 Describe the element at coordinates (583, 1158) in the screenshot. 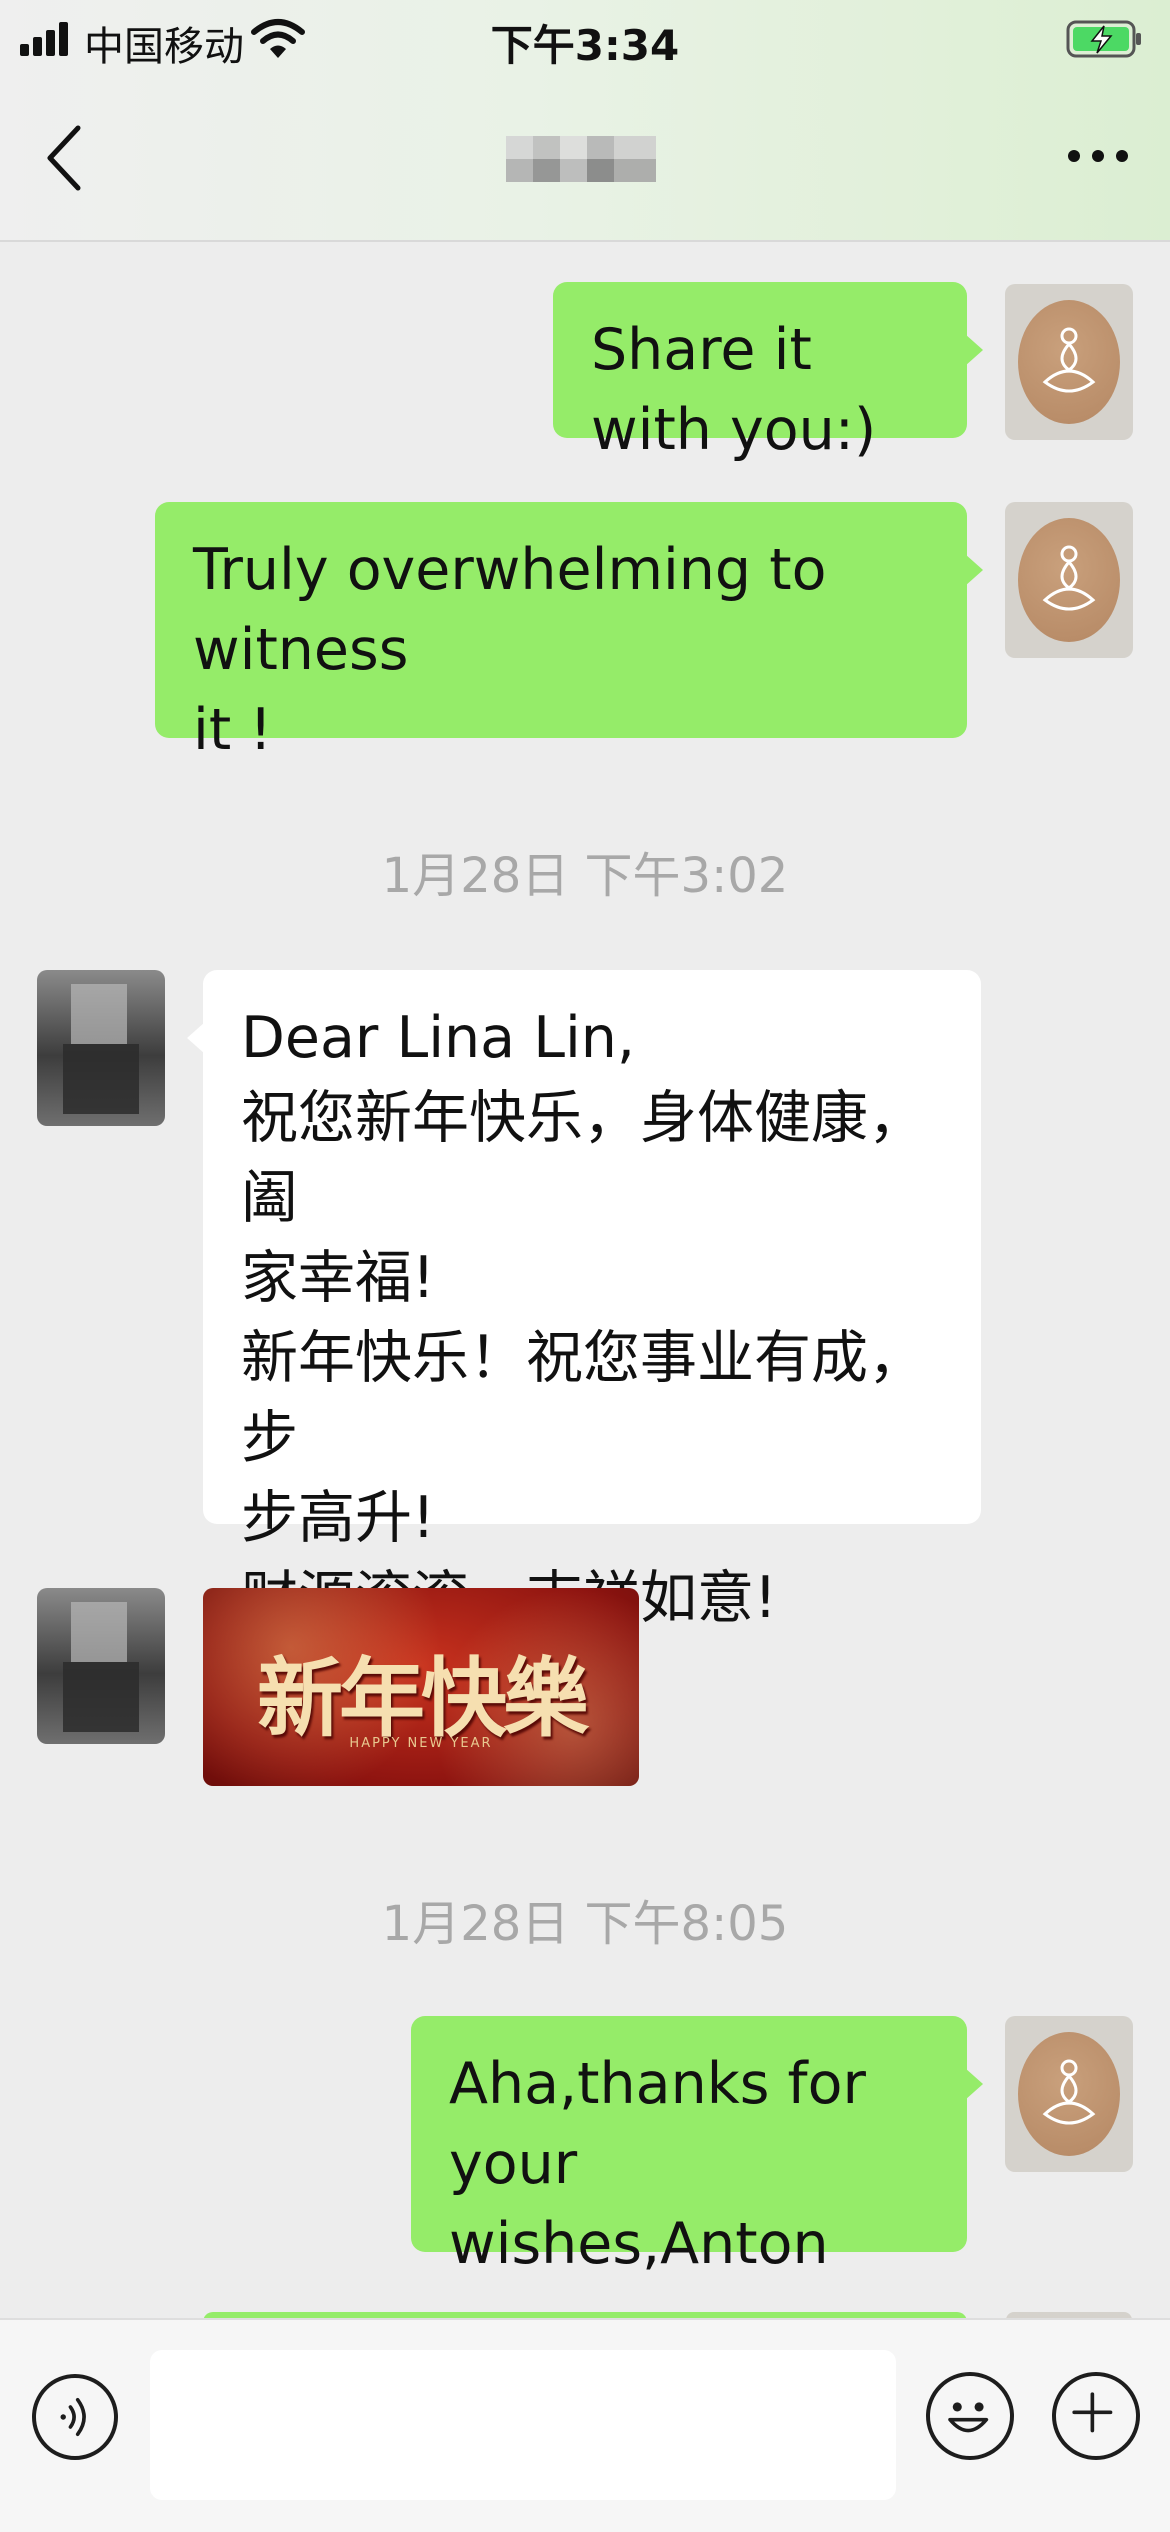

I see `message-text: 祝您新年快乐，身体健康，阖` at that location.